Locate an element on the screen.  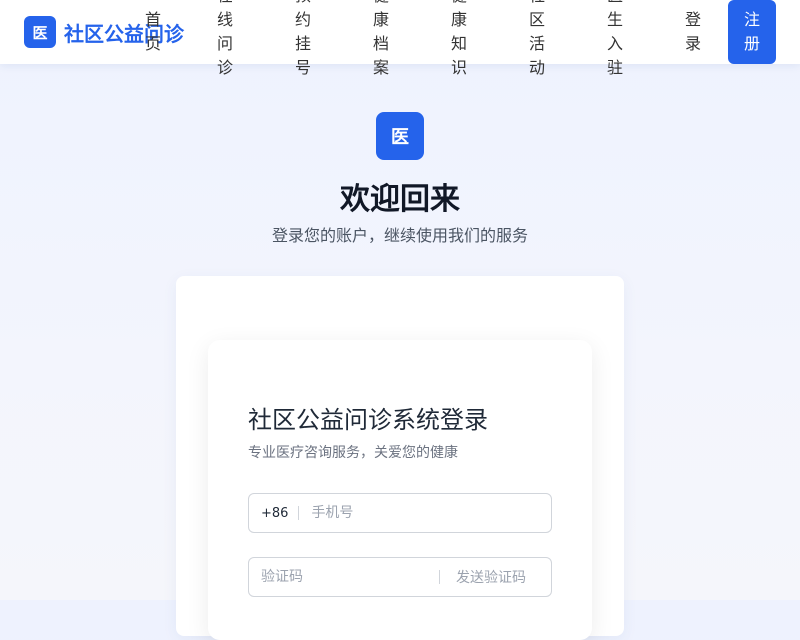
form-subtitle: 专业医疗咨询服务，关爱您的健康 is located at coordinates (353, 453).